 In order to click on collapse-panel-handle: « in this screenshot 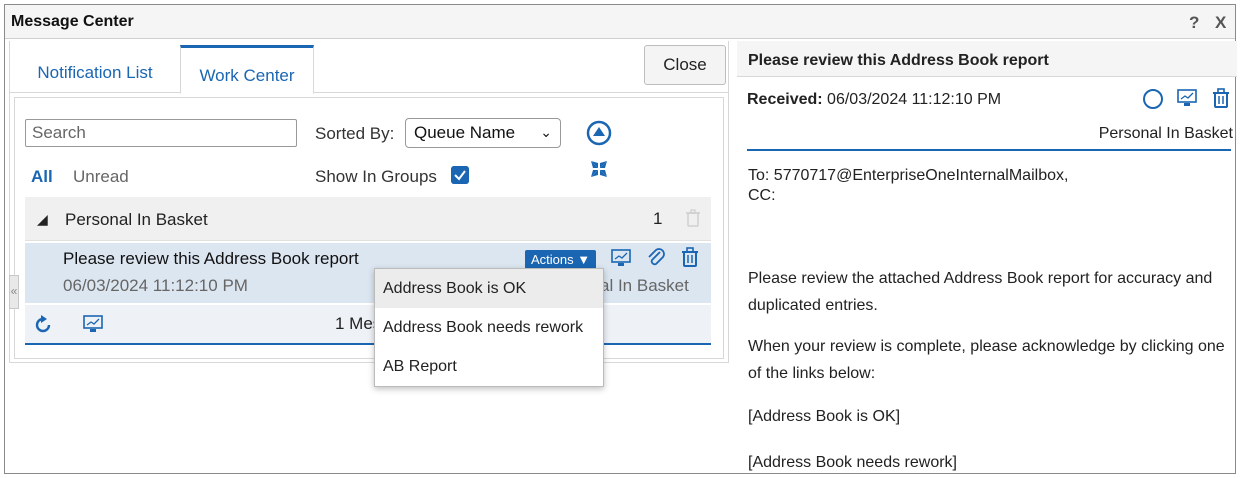, I will do `click(14, 292)`.